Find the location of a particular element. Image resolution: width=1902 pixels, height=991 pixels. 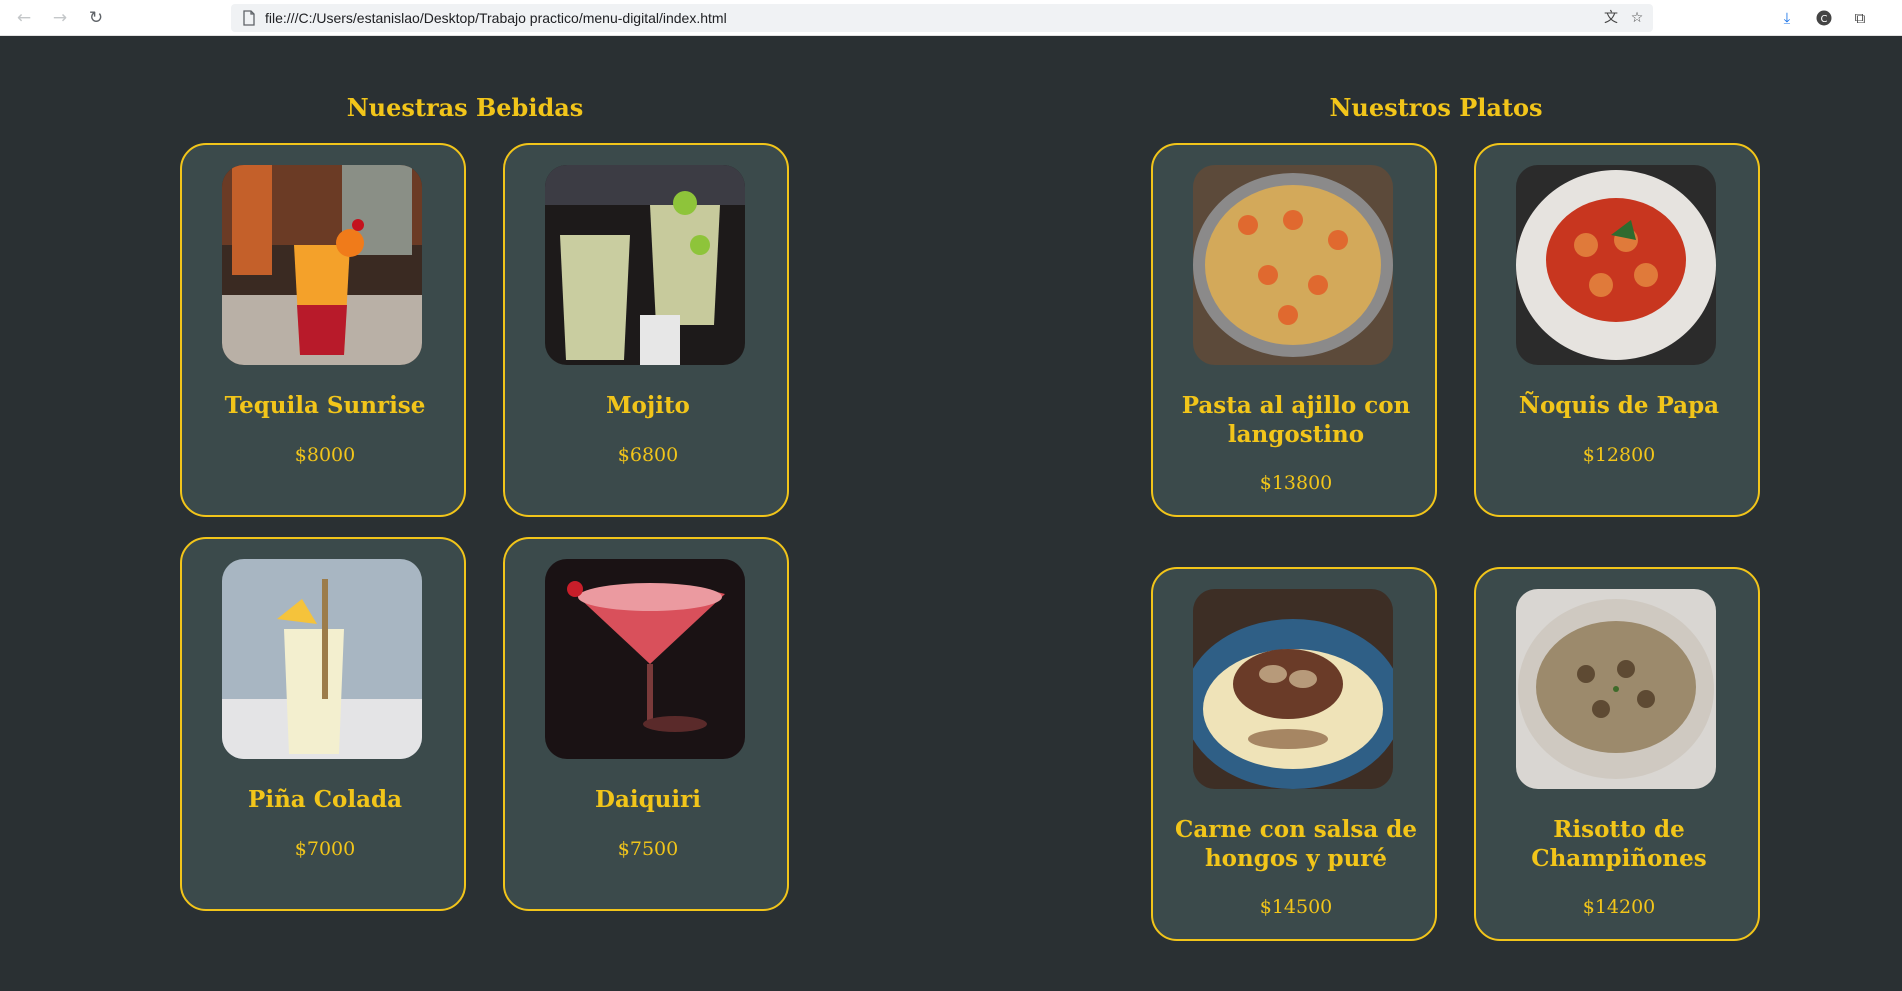

star-icon: ☆ is located at coordinates (1637, 18).